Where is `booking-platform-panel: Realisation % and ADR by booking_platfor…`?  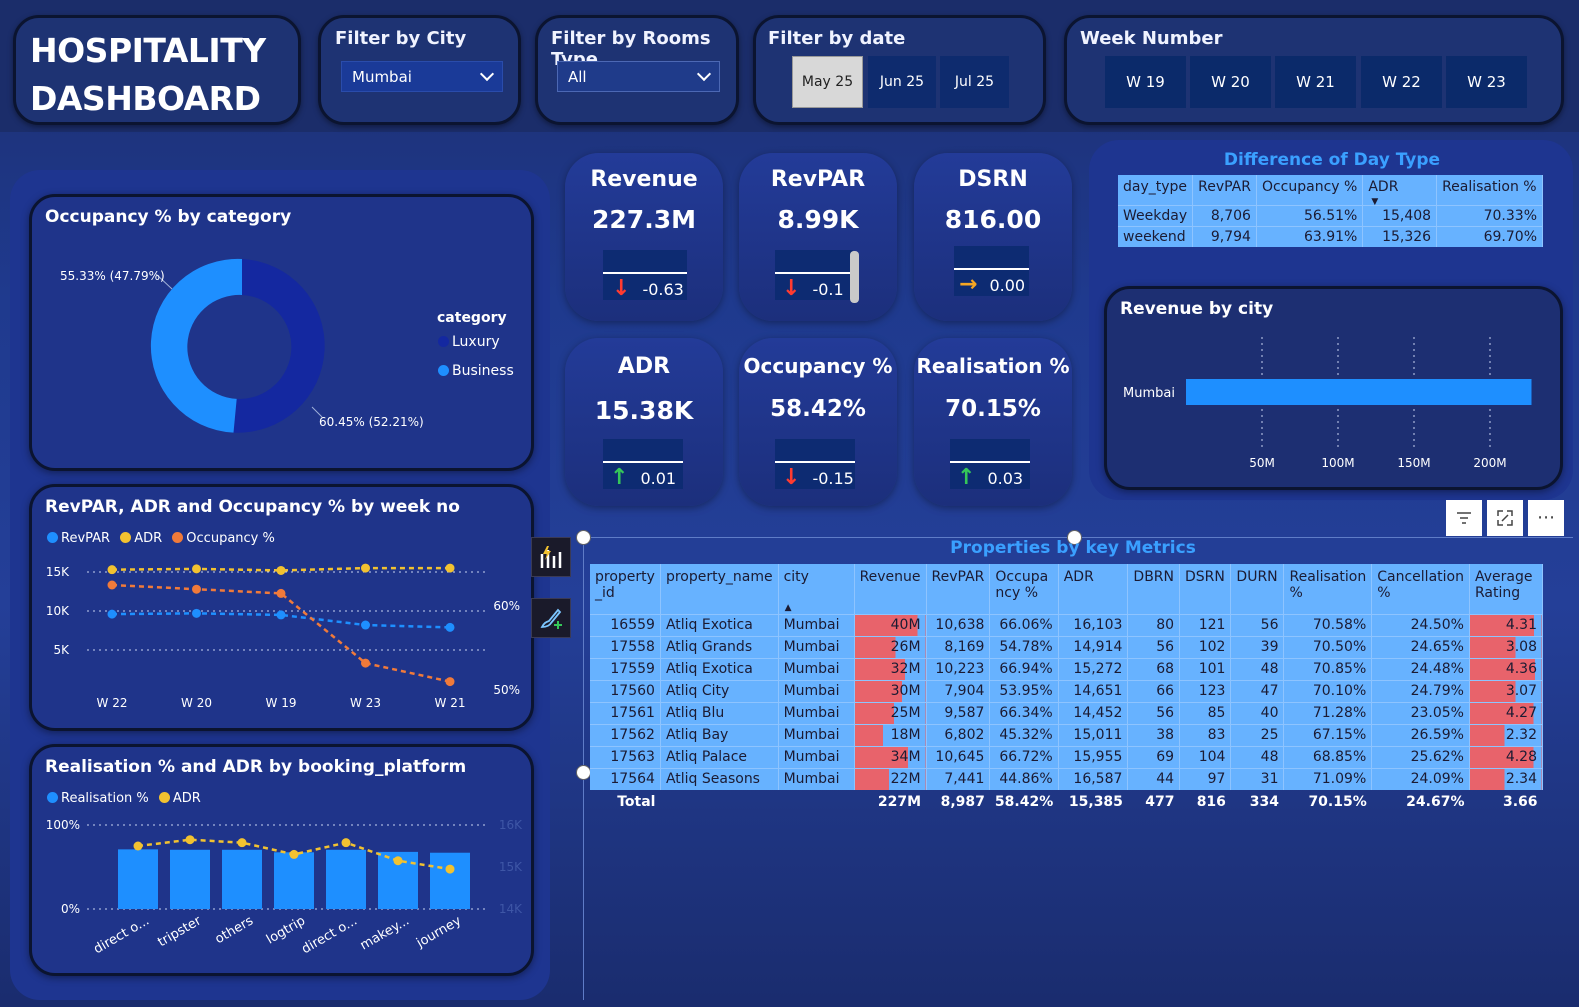
booking-platform-panel: Realisation % and ADR by booking_platfor… is located at coordinates (281, 860).